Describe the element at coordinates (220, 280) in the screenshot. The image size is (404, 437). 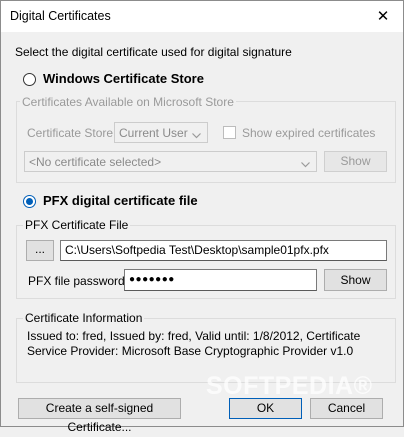
I see `pfx-password-input: ●●●●●●●` at that location.